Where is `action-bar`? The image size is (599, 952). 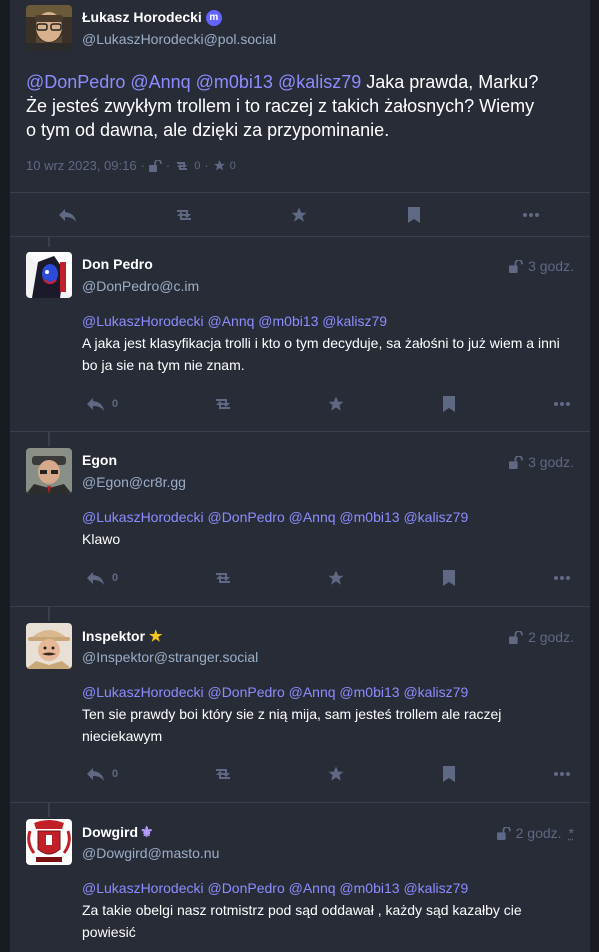
action-bar is located at coordinates (300, 214).